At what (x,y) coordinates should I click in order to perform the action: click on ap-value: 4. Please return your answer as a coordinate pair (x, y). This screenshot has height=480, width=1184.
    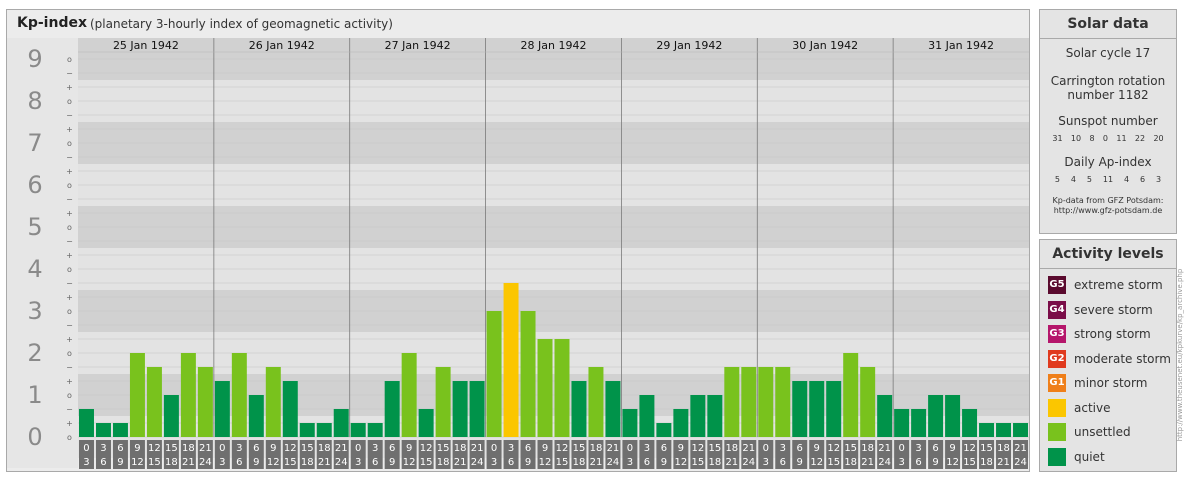
    Looking at the image, I should click on (1073, 179).